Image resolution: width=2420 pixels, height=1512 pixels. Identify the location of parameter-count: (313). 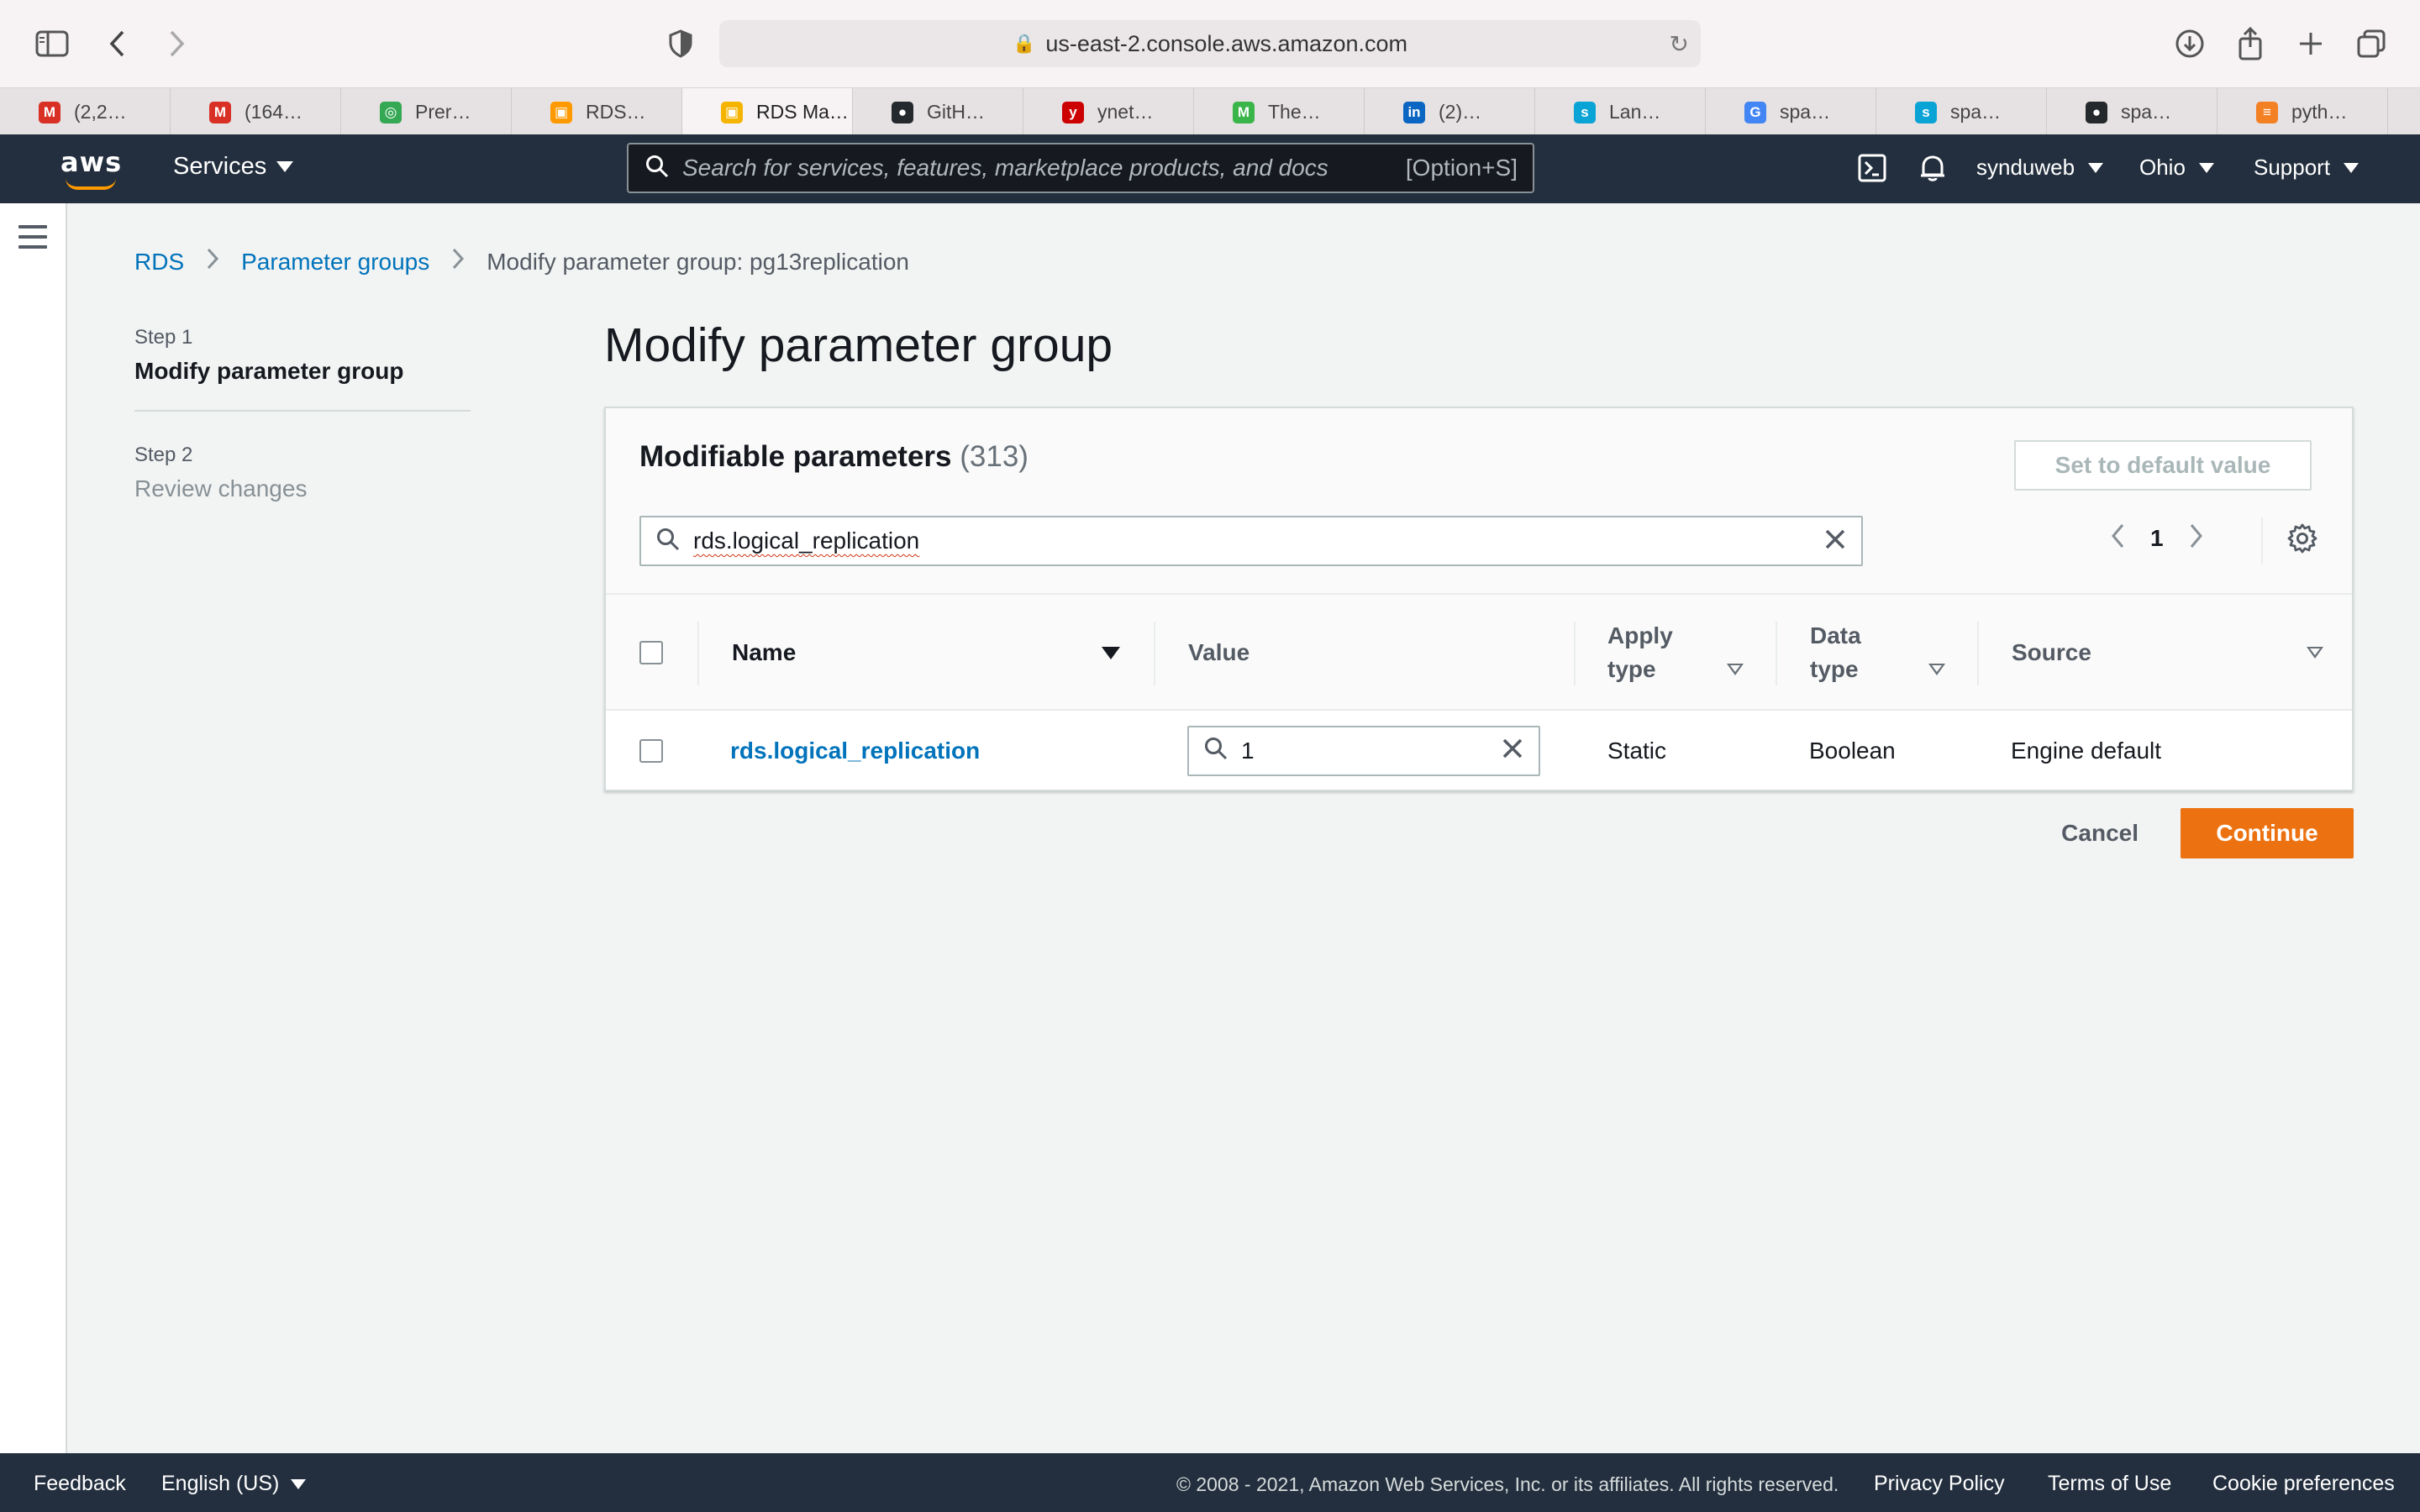
(994, 456).